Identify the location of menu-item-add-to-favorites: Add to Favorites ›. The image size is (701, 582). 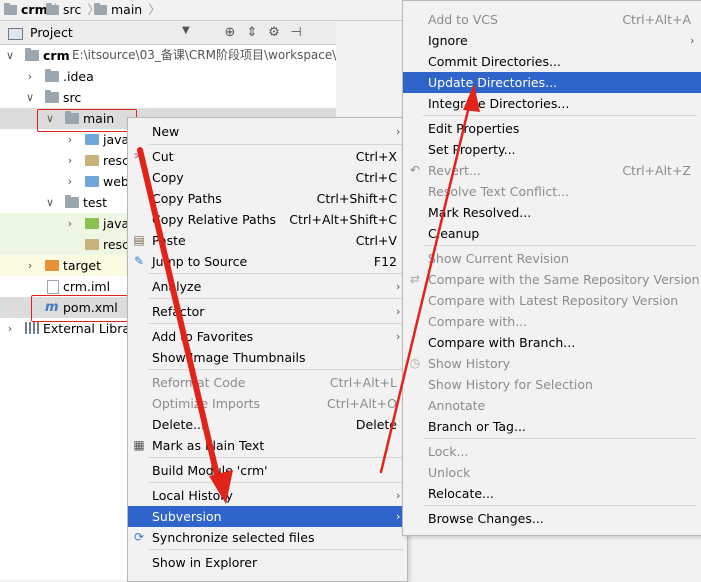
(267, 336).